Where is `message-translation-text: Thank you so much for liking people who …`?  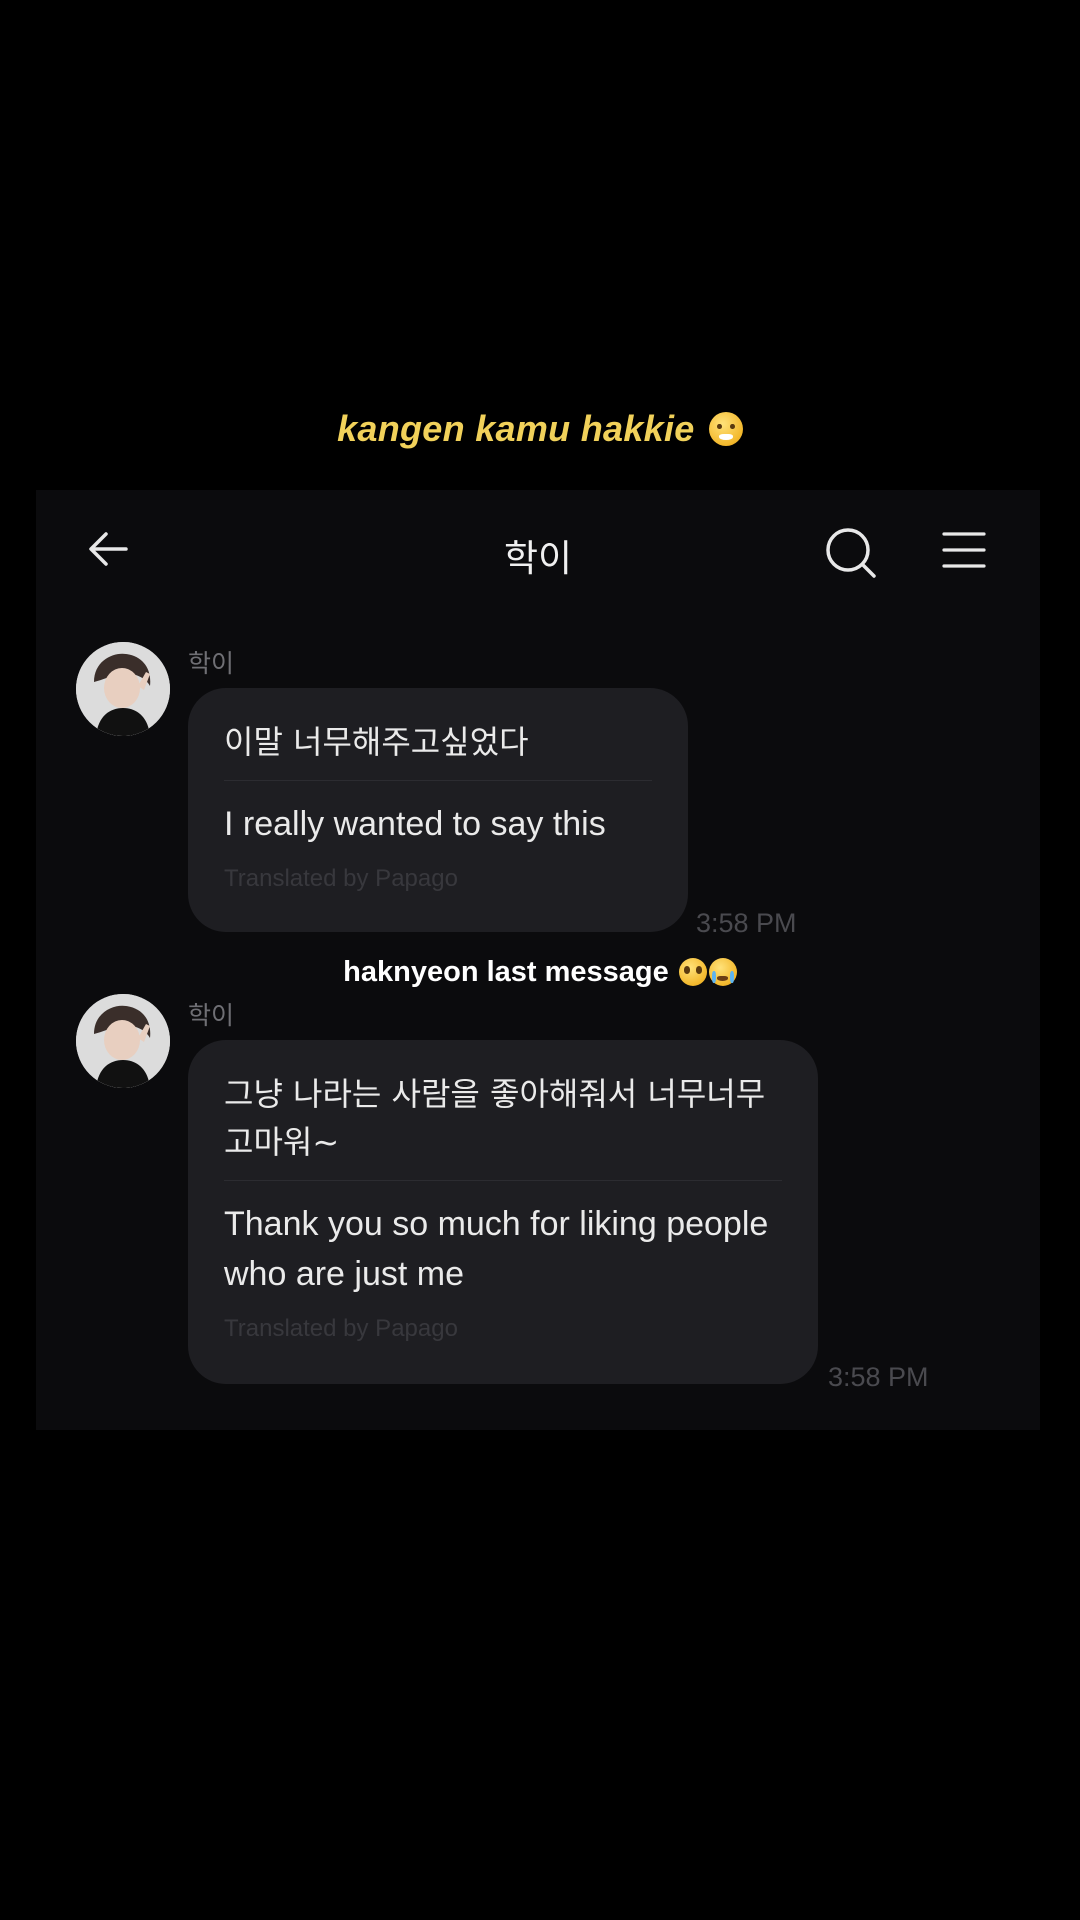
message-translation-text: Thank you so much for liking people who … is located at coordinates (496, 1249).